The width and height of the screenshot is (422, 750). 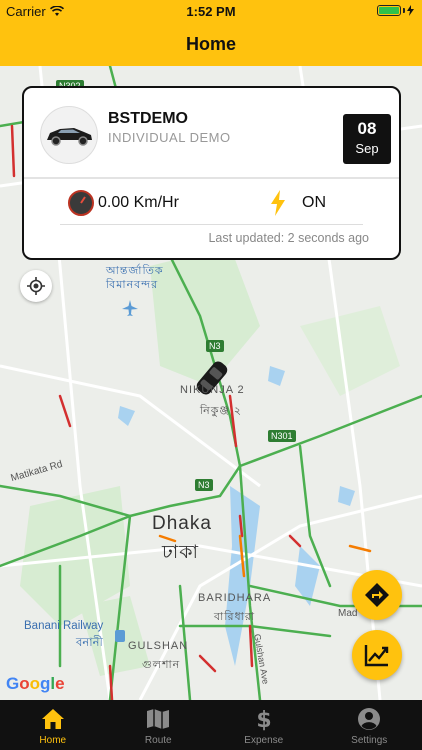 What do you see at coordinates (81, 203) in the screenshot?
I see `speedometer-icon` at bounding box center [81, 203].